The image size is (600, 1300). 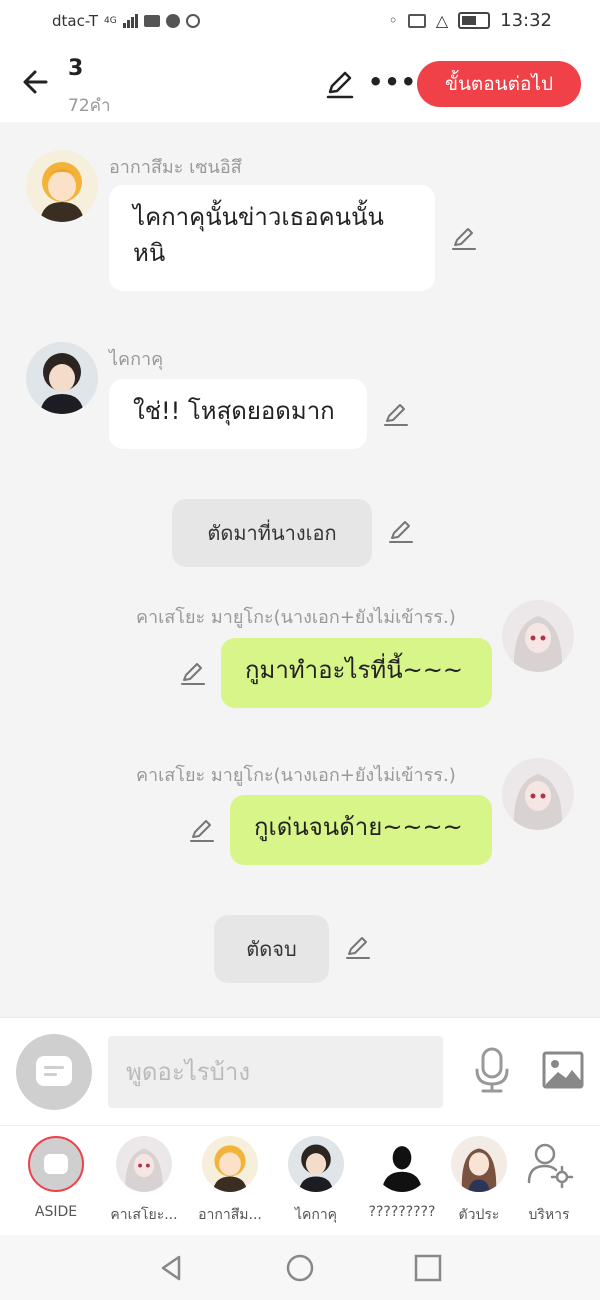 I want to click on aside-toggle-button, so click(x=54, y=1072).